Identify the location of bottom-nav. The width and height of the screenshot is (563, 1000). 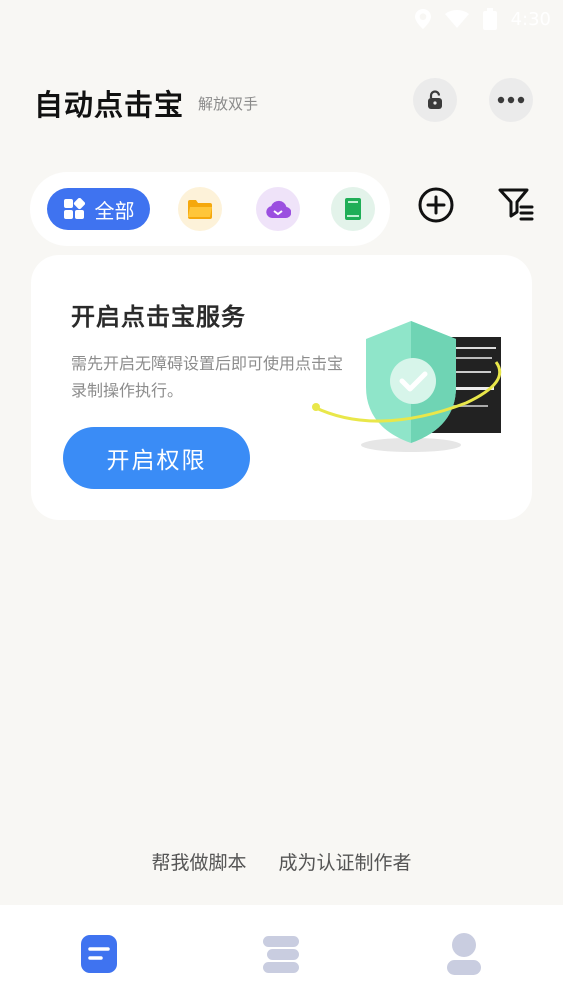
(281, 952).